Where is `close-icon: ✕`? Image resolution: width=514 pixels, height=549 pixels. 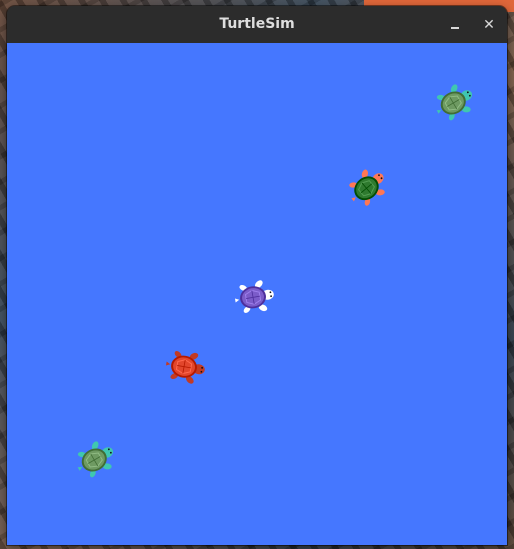
close-icon: ✕ is located at coordinates (489, 25).